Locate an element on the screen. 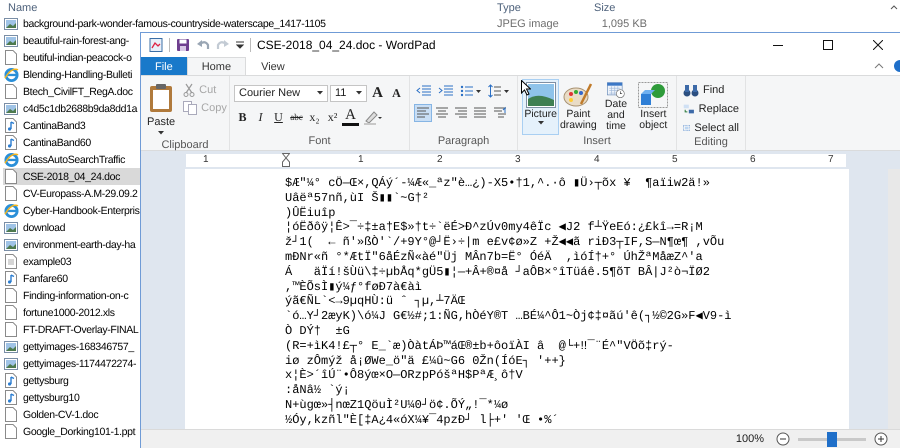 This screenshot has width=900, height=448. editing-button: Replace is located at coordinates (711, 109).